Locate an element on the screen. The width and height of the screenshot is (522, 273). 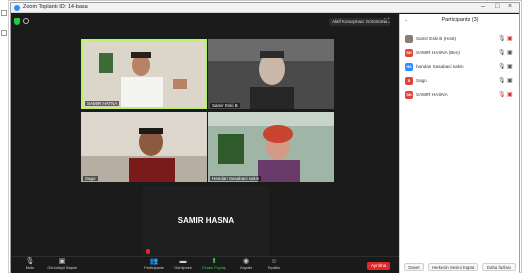
participant-row: HS handan Sasabaci sakin 🎙 ▣ is located at coordinates (461, 67).